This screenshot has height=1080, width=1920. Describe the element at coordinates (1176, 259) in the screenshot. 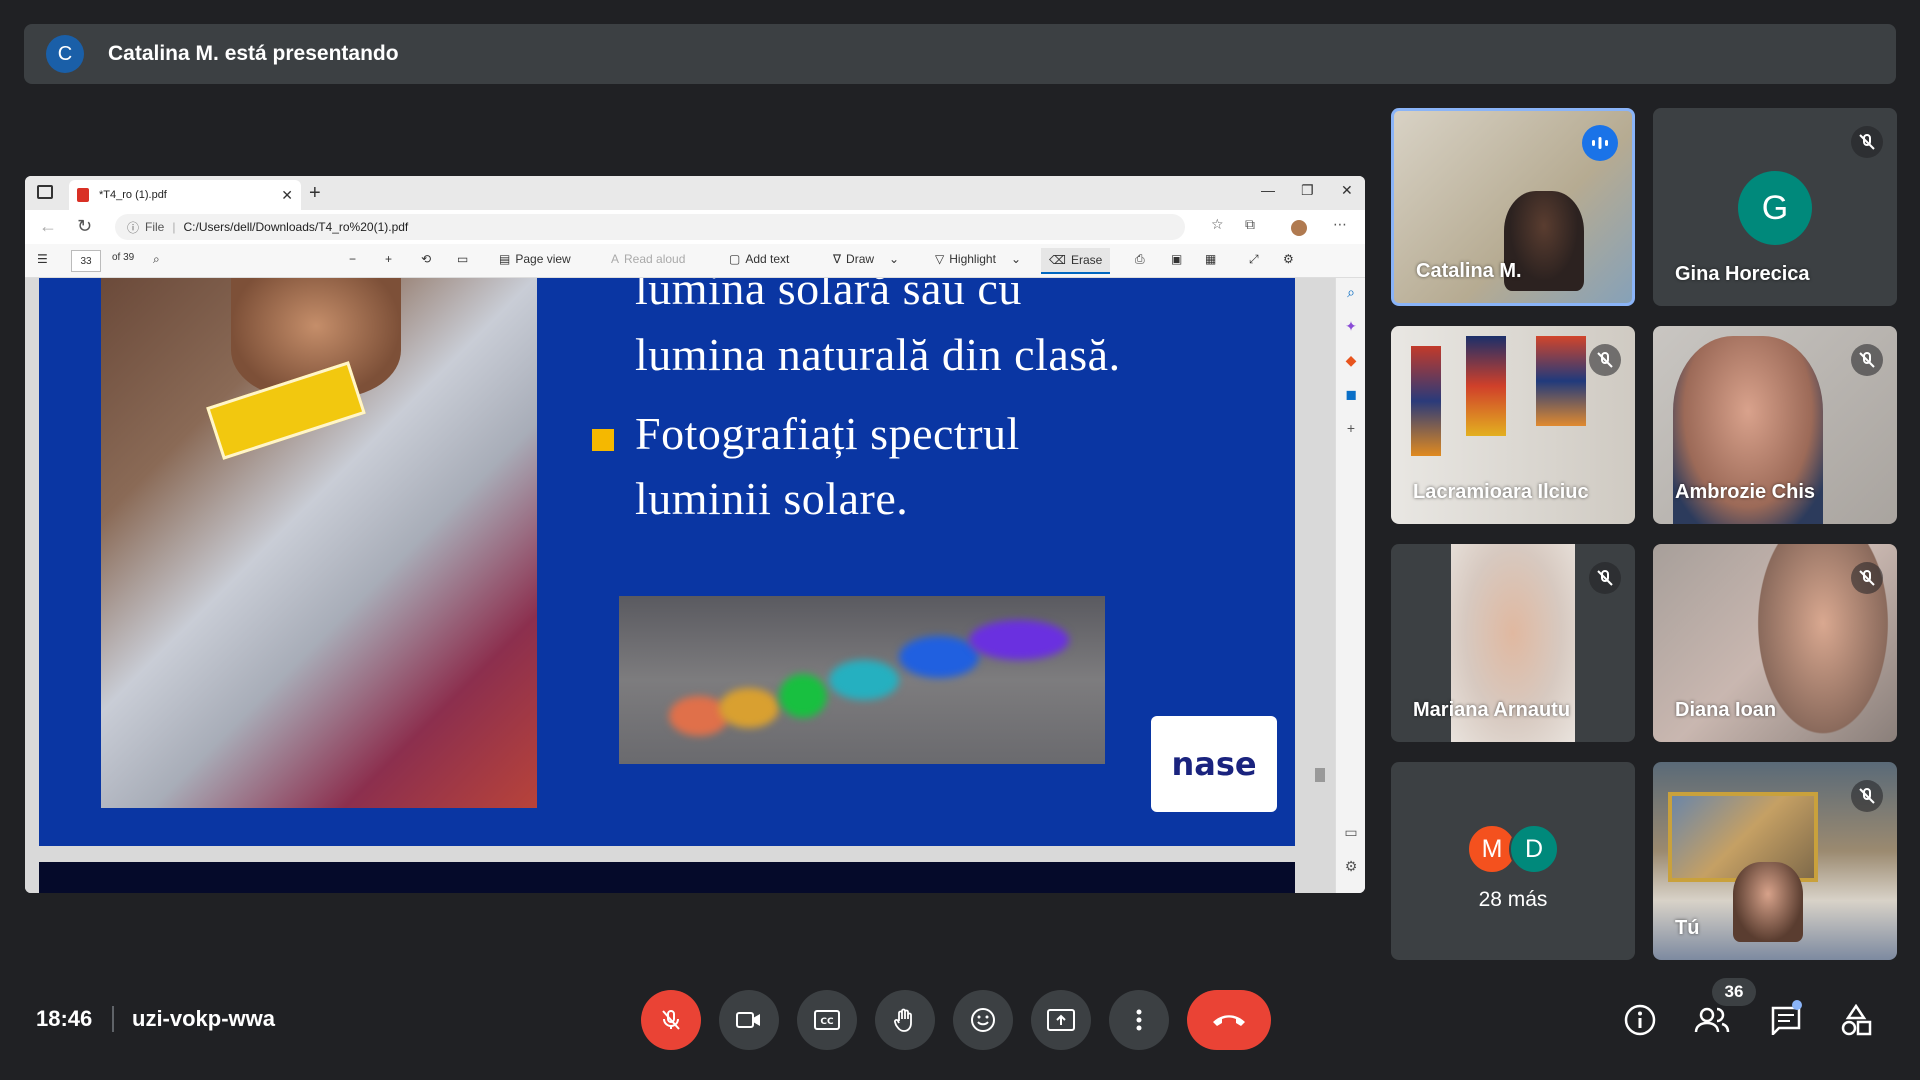

I see `save-icon: ▣` at that location.